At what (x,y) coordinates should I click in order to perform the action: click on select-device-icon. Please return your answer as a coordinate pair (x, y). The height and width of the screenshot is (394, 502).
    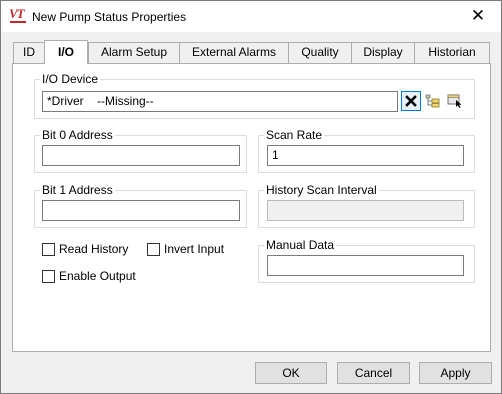
    Looking at the image, I should click on (455, 101).